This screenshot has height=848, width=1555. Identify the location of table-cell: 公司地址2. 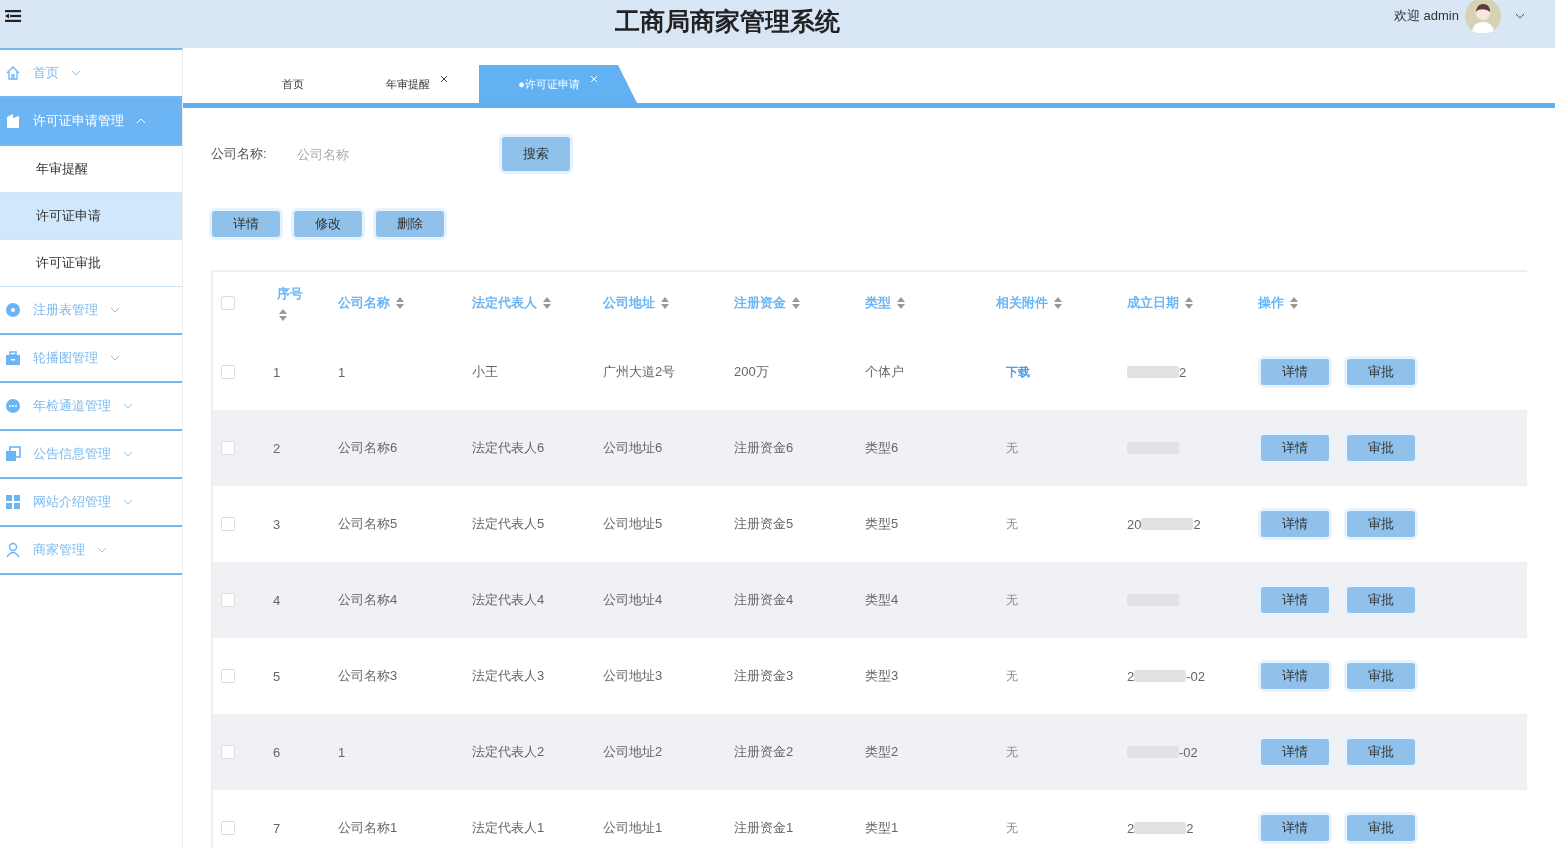
(633, 752).